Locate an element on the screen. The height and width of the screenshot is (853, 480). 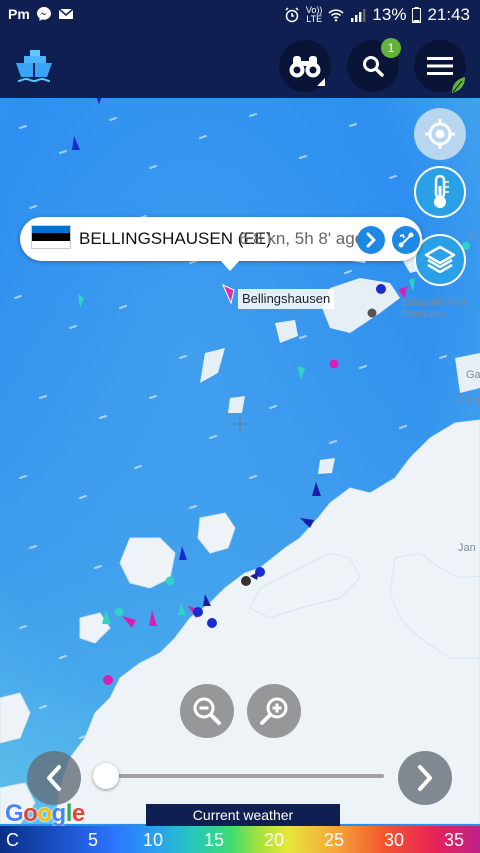
zoom-in-button is located at coordinates (274, 711).